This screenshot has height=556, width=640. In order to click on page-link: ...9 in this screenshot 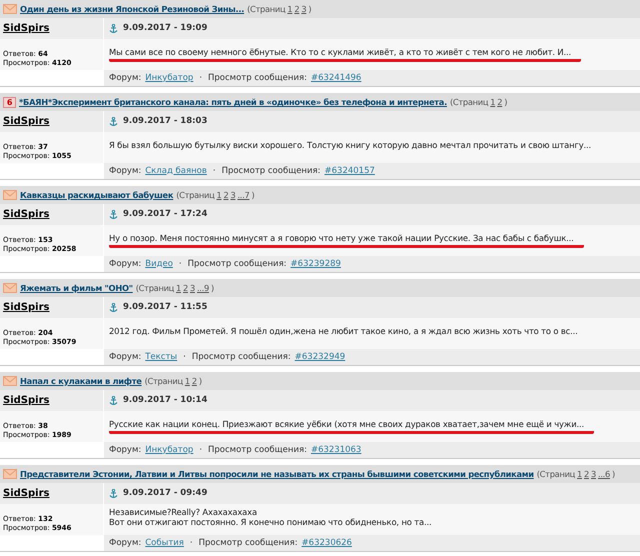, I will do `click(202, 288)`.